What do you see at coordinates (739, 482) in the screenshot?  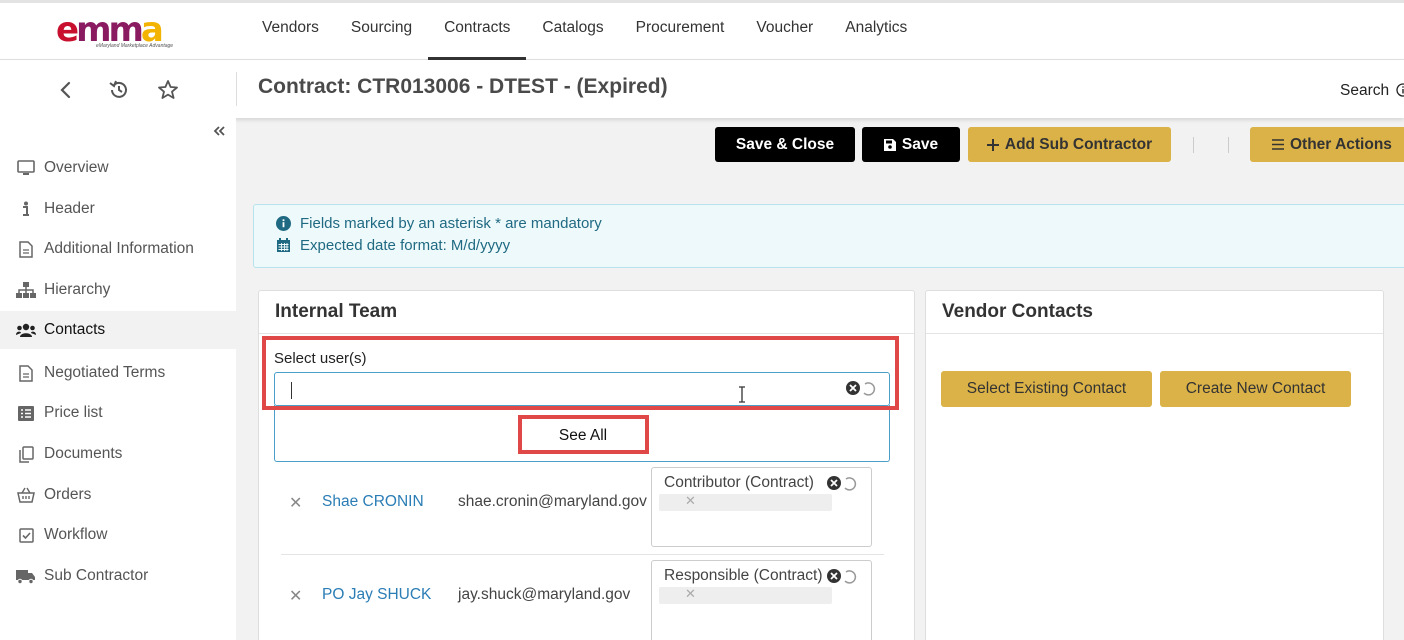 I see `role-value: Contributor (Contract)` at bounding box center [739, 482].